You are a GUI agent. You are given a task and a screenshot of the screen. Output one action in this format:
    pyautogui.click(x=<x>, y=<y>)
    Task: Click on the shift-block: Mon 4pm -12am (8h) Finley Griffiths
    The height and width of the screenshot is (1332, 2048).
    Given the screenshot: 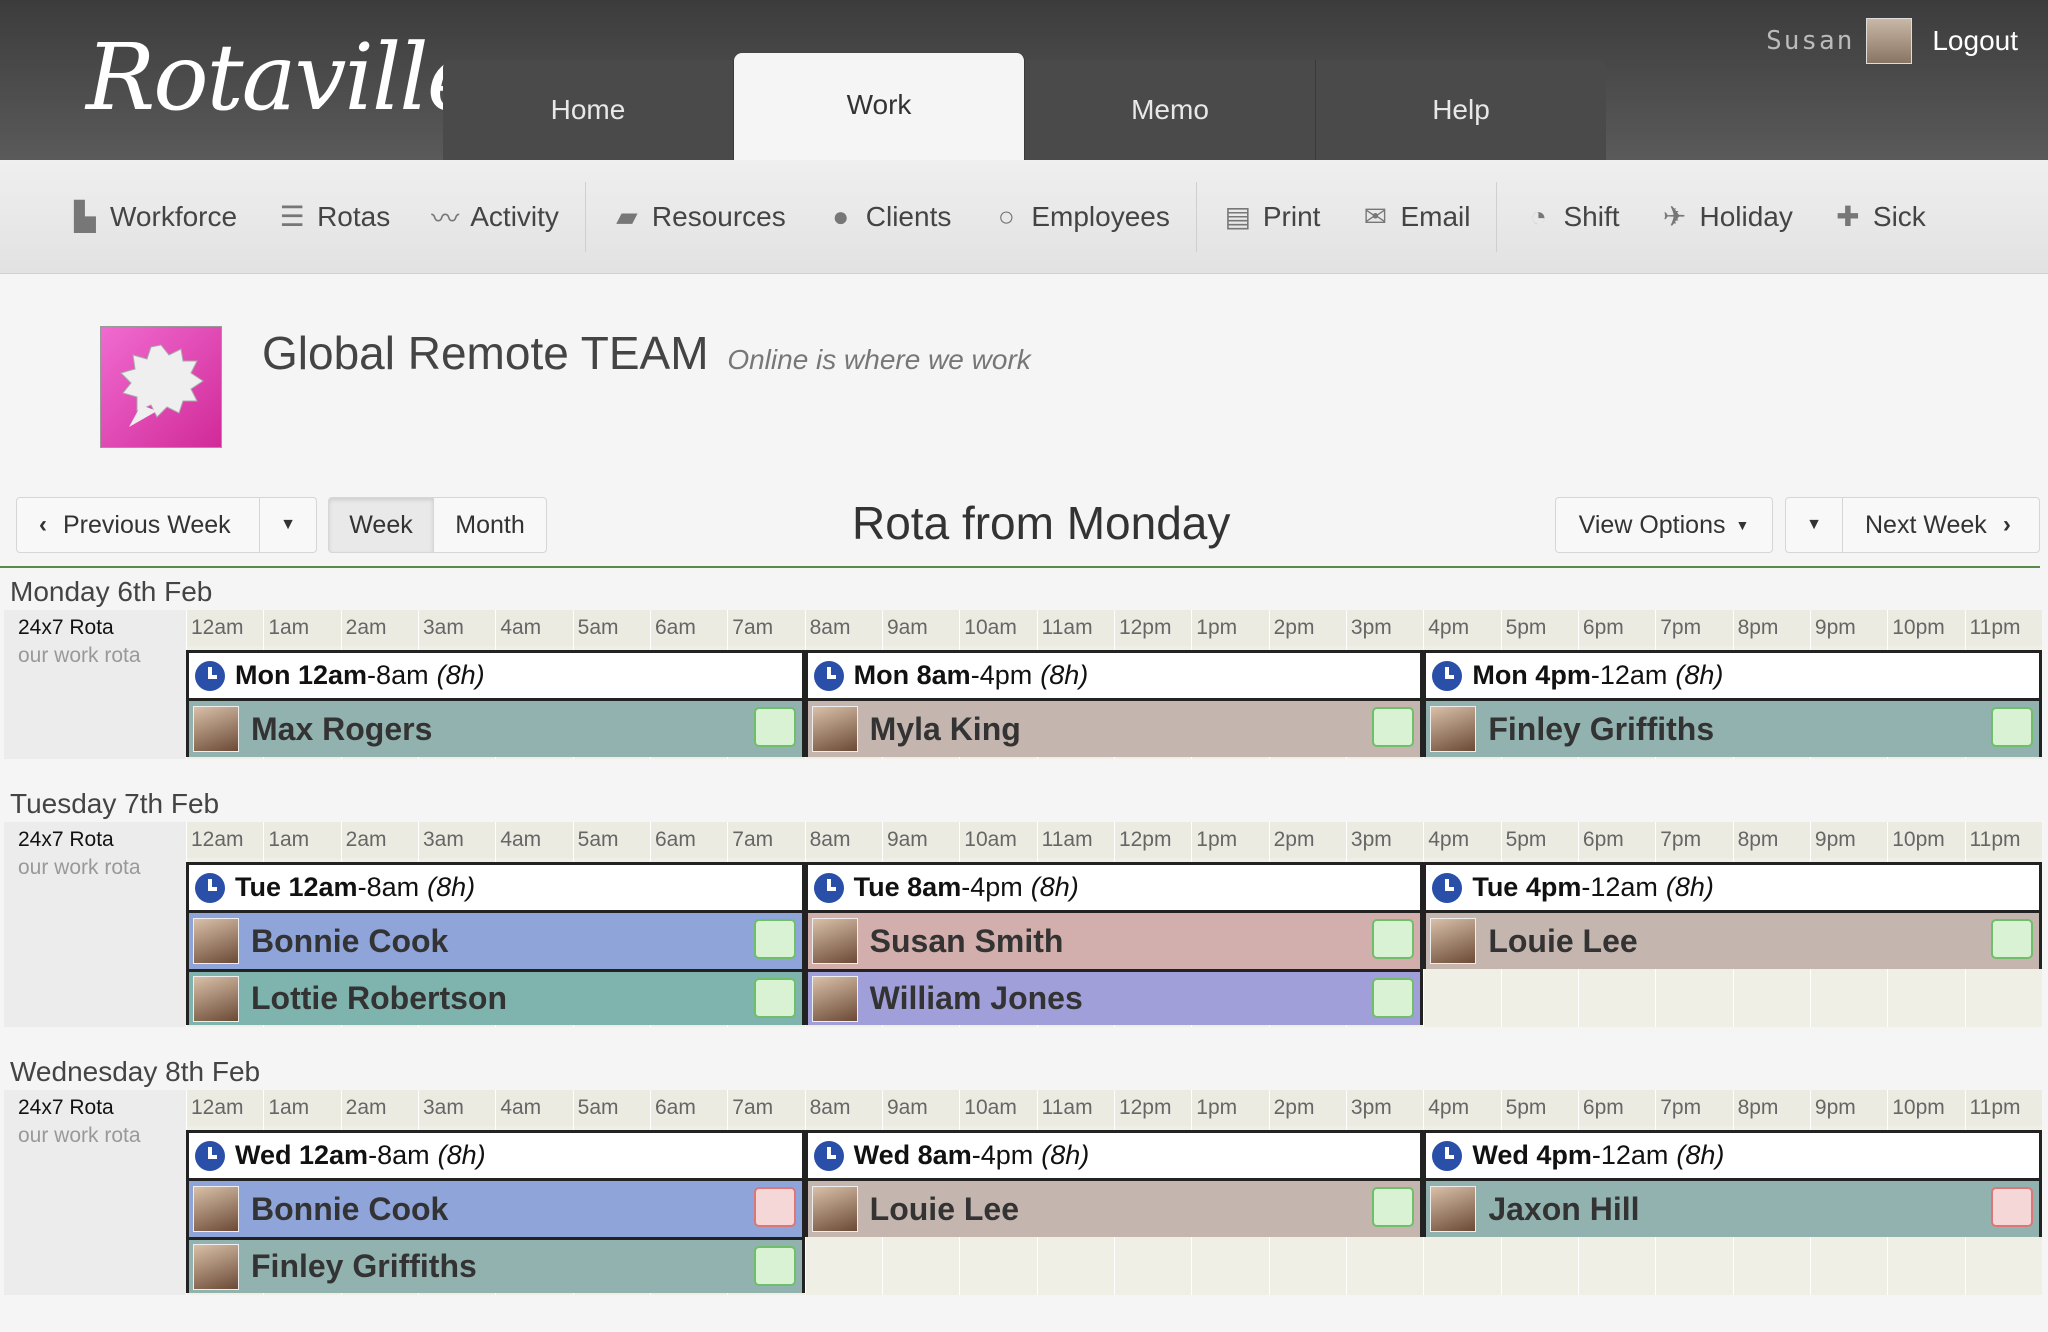 What is the action you would take?
    pyautogui.click(x=1732, y=703)
    